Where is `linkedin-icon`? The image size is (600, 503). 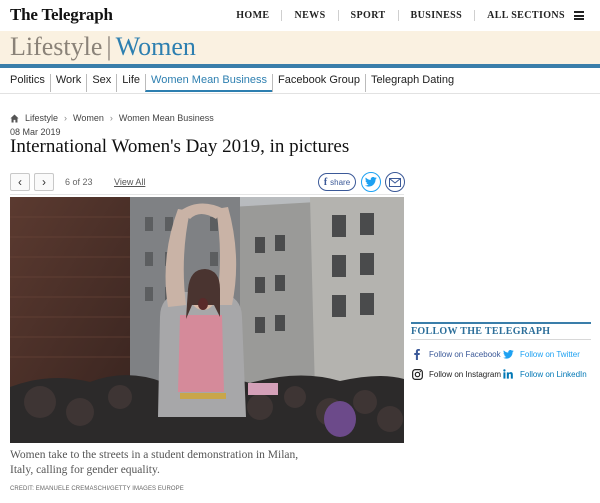 linkedin-icon is located at coordinates (508, 374).